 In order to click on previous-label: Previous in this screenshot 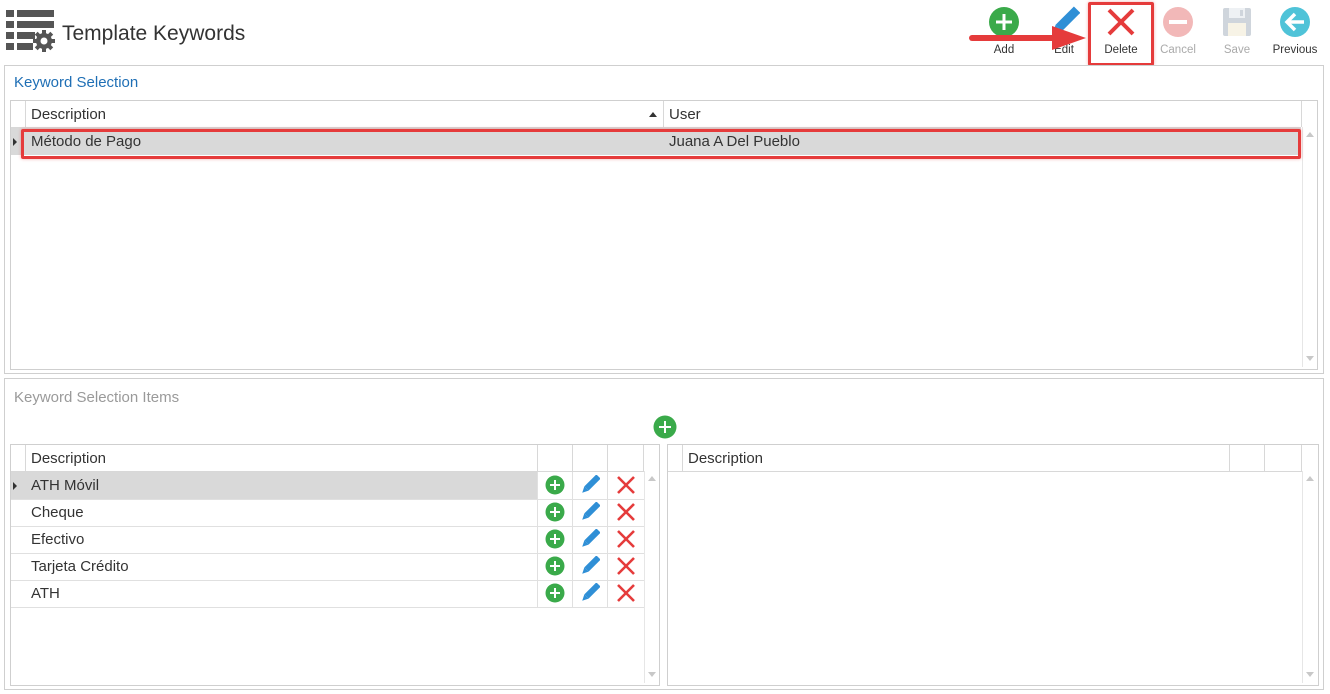, I will do `click(1295, 50)`.